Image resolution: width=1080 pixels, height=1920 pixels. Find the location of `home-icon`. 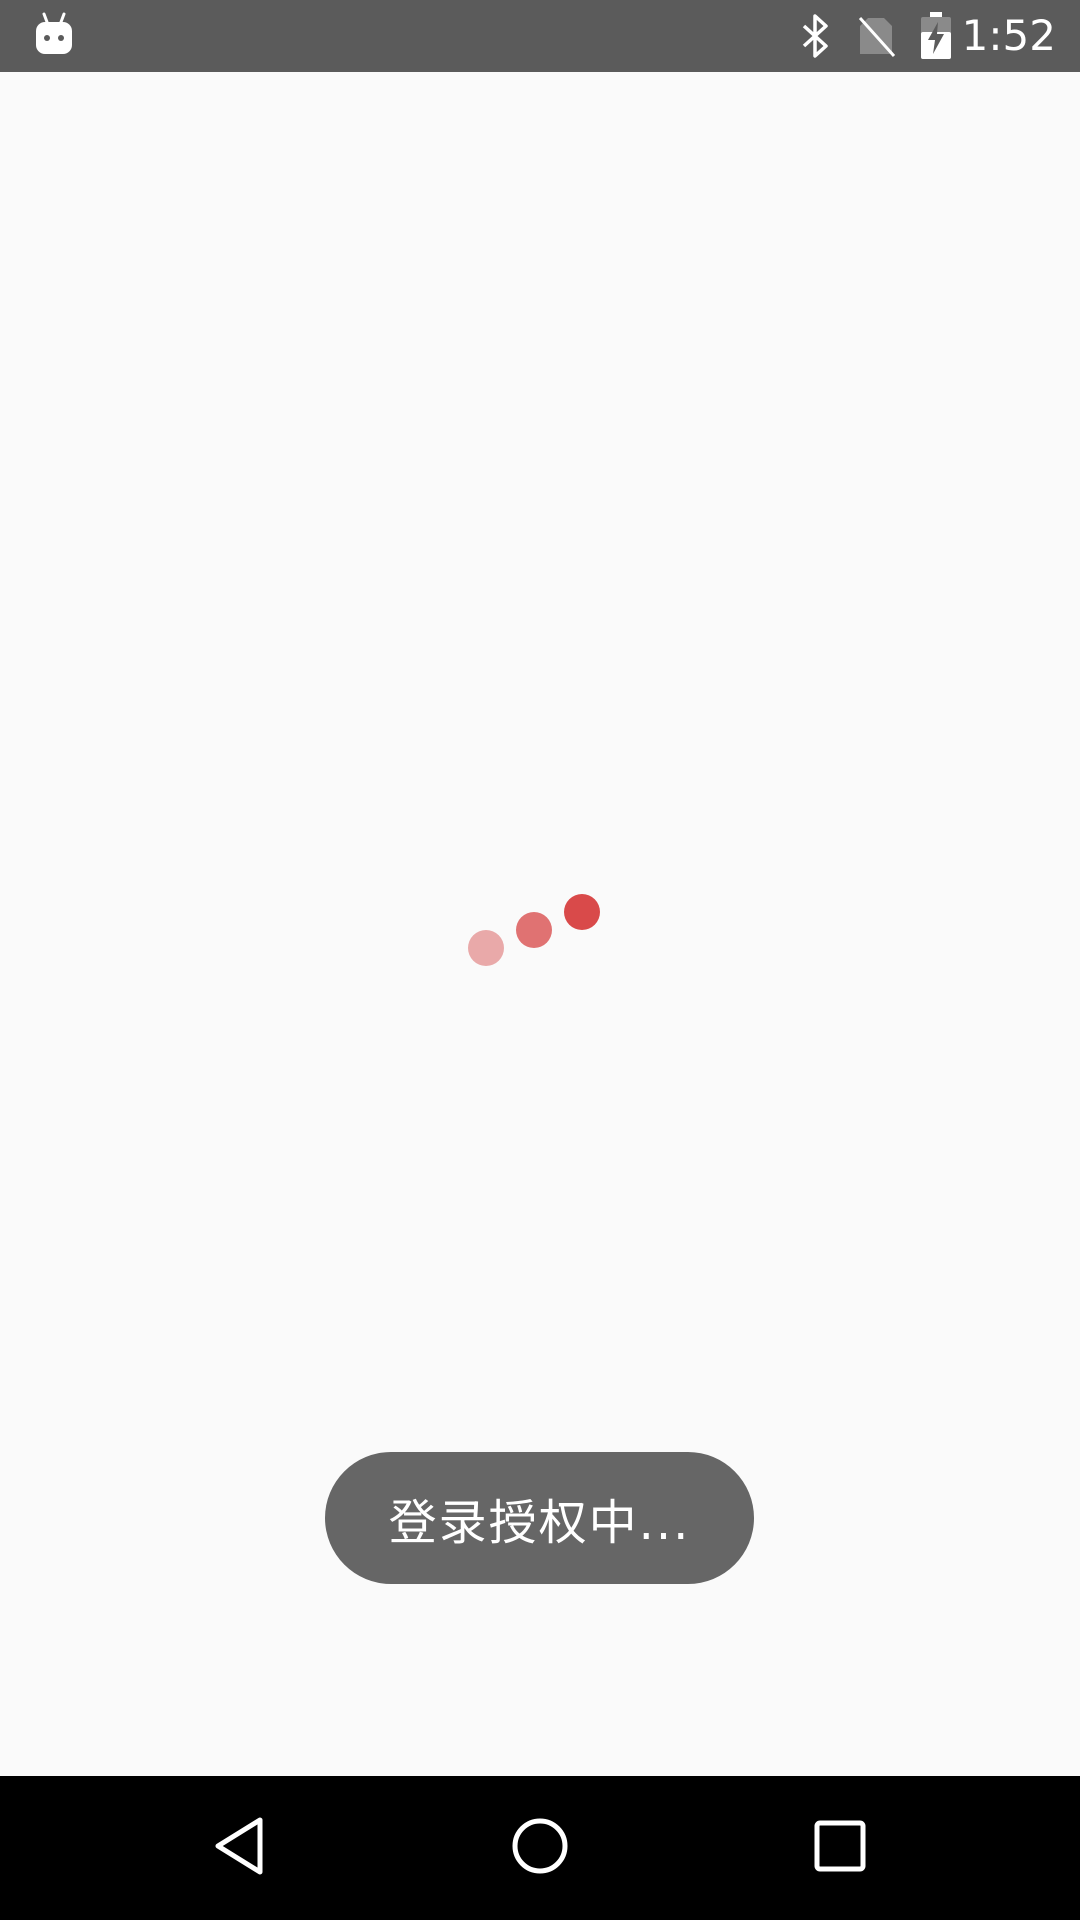

home-icon is located at coordinates (540, 1848).